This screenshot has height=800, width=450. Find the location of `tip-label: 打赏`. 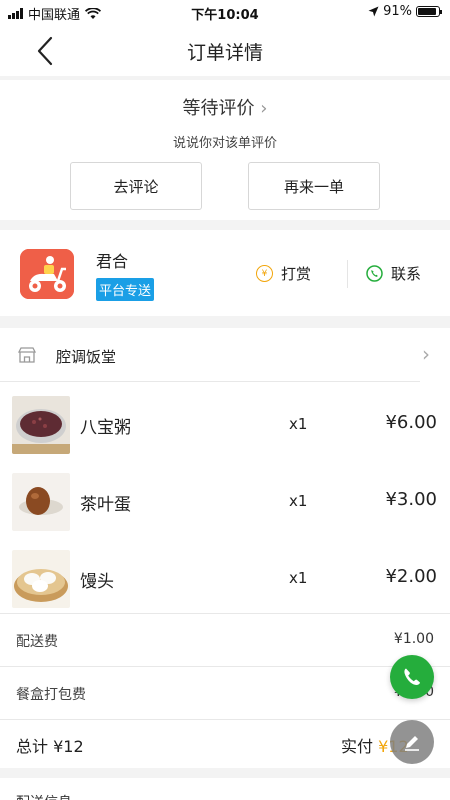

tip-label: 打赏 is located at coordinates (296, 274).